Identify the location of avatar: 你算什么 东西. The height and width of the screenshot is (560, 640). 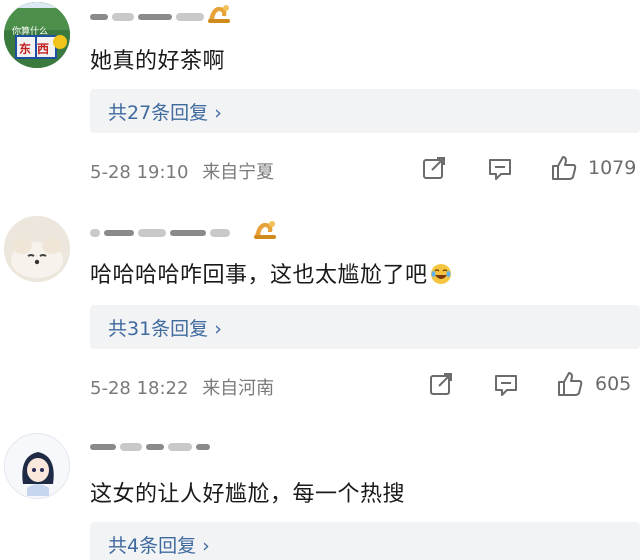
(37, 35).